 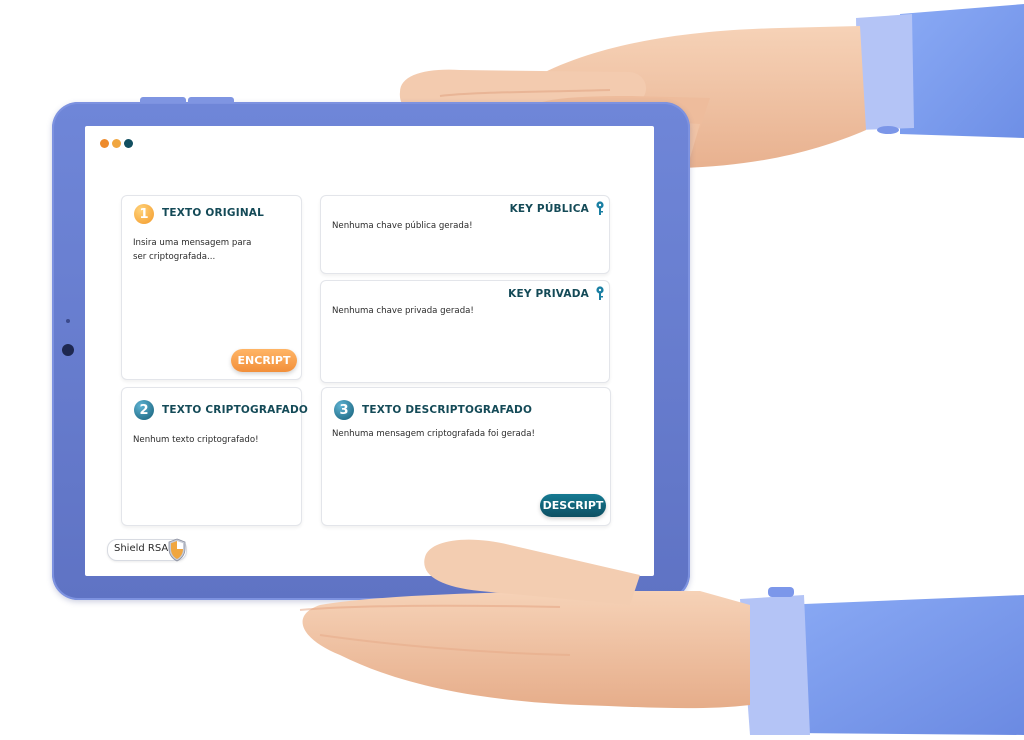 I want to click on step-badge-2: 2, so click(x=144, y=410).